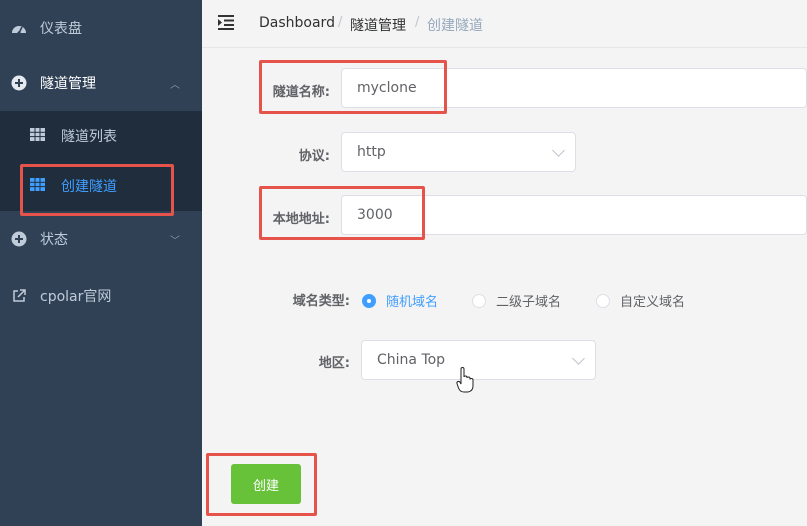 The height and width of the screenshot is (526, 807). What do you see at coordinates (68, 84) in the screenshot?
I see `sidebar-item-label: 隧道管理` at bounding box center [68, 84].